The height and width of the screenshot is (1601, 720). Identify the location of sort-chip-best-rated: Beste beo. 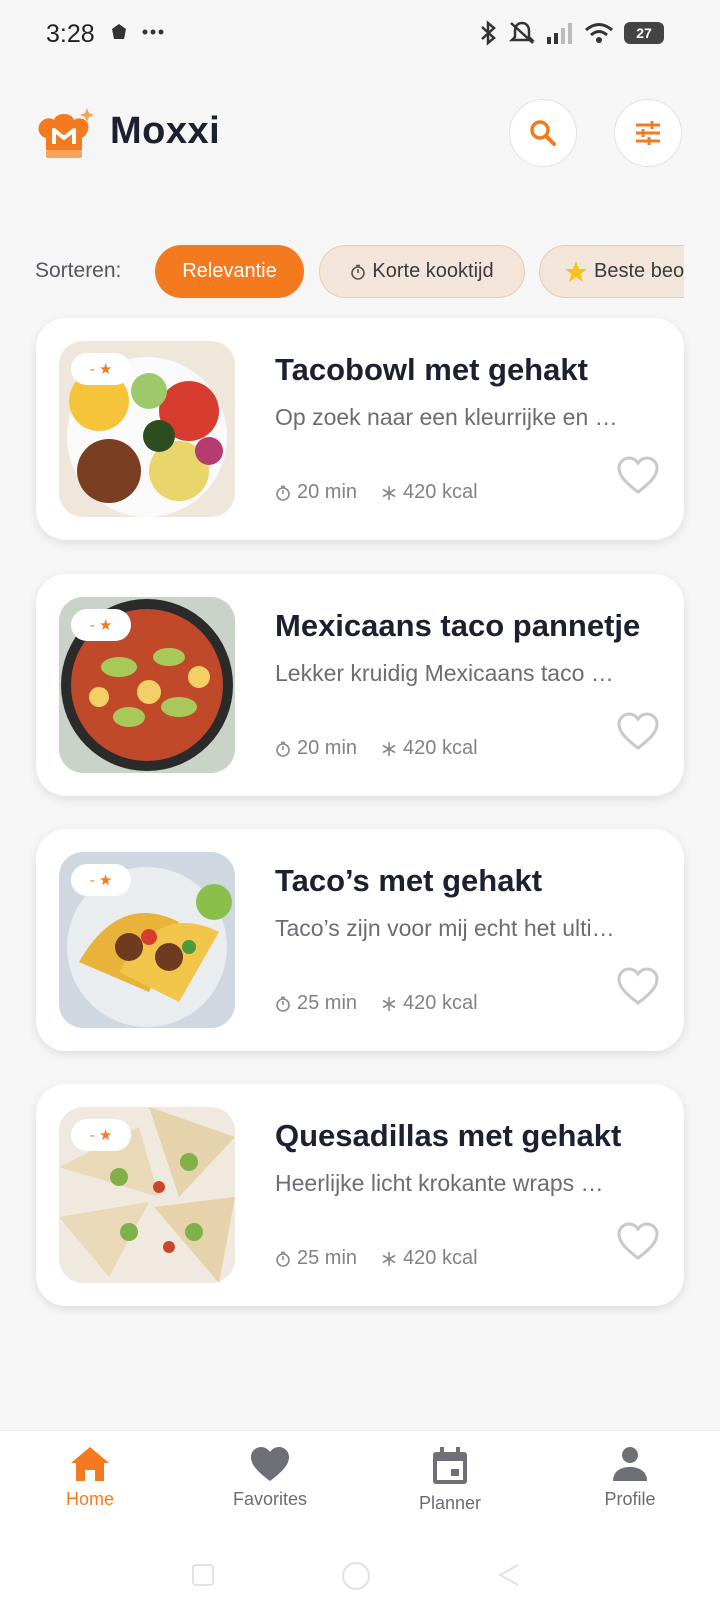
(611, 271).